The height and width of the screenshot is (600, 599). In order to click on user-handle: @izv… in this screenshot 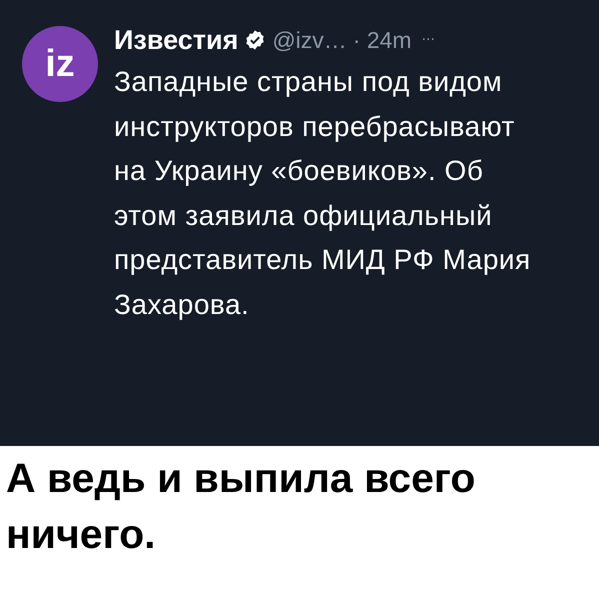, I will do `click(309, 40)`.